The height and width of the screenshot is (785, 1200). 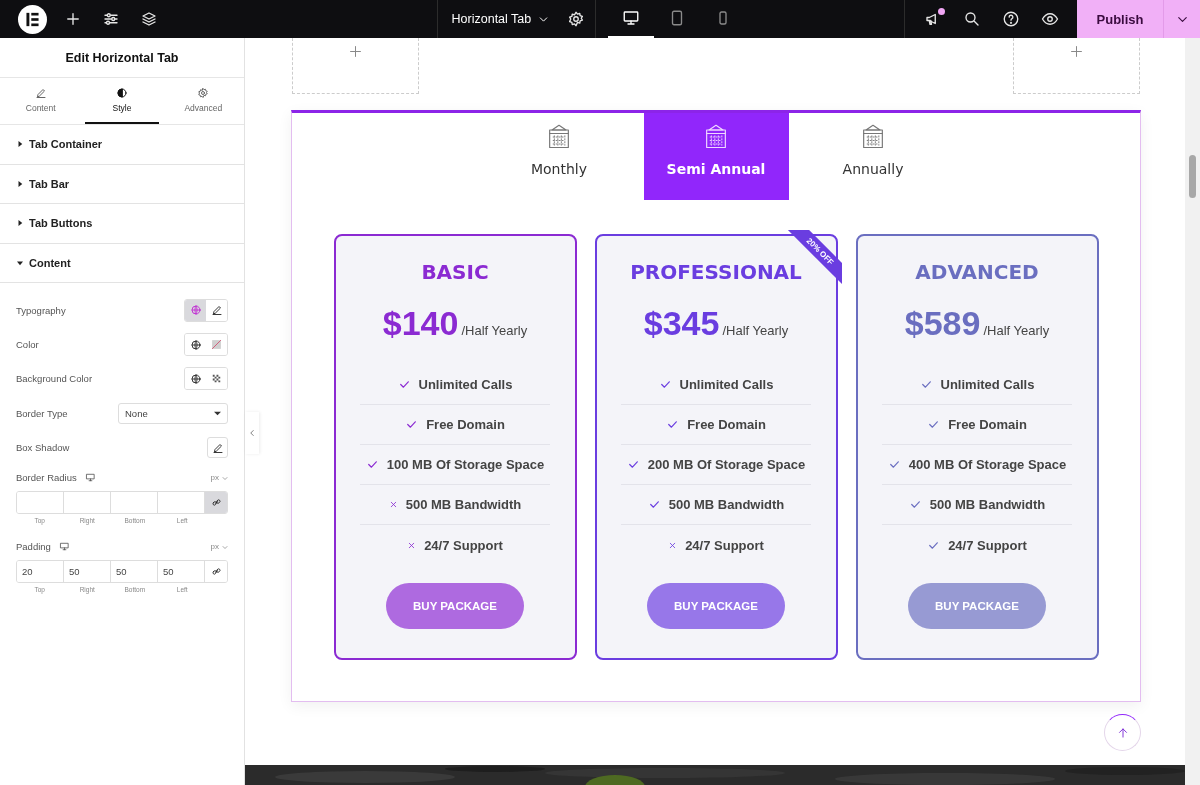 I want to click on dimension-input: 20, so click(x=40, y=571).